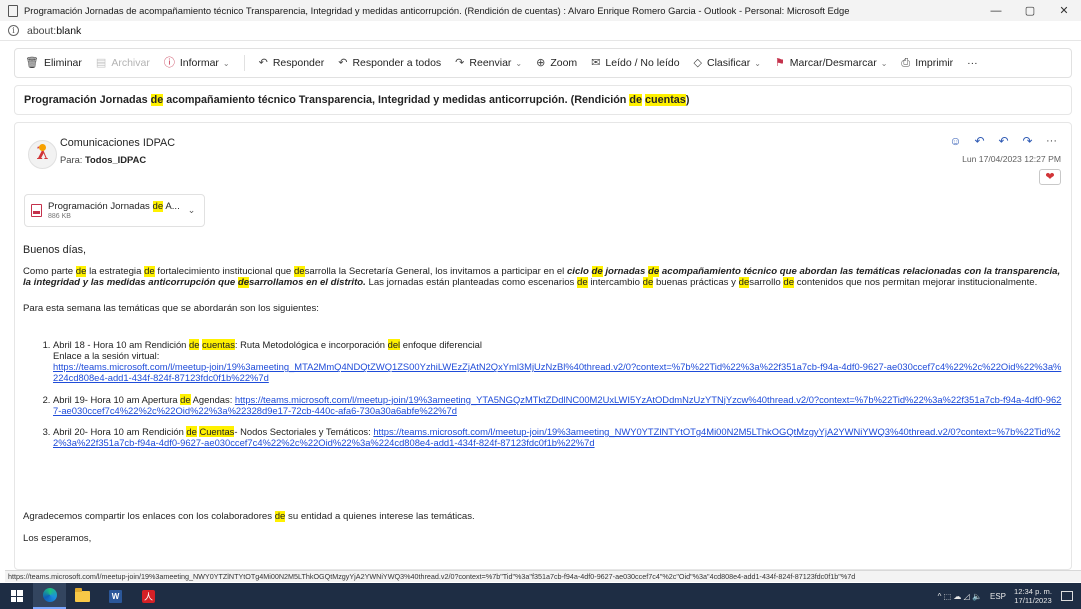 The width and height of the screenshot is (1081, 609). What do you see at coordinates (59, 216) in the screenshot?
I see `attachment-size: 886 KB` at bounding box center [59, 216].